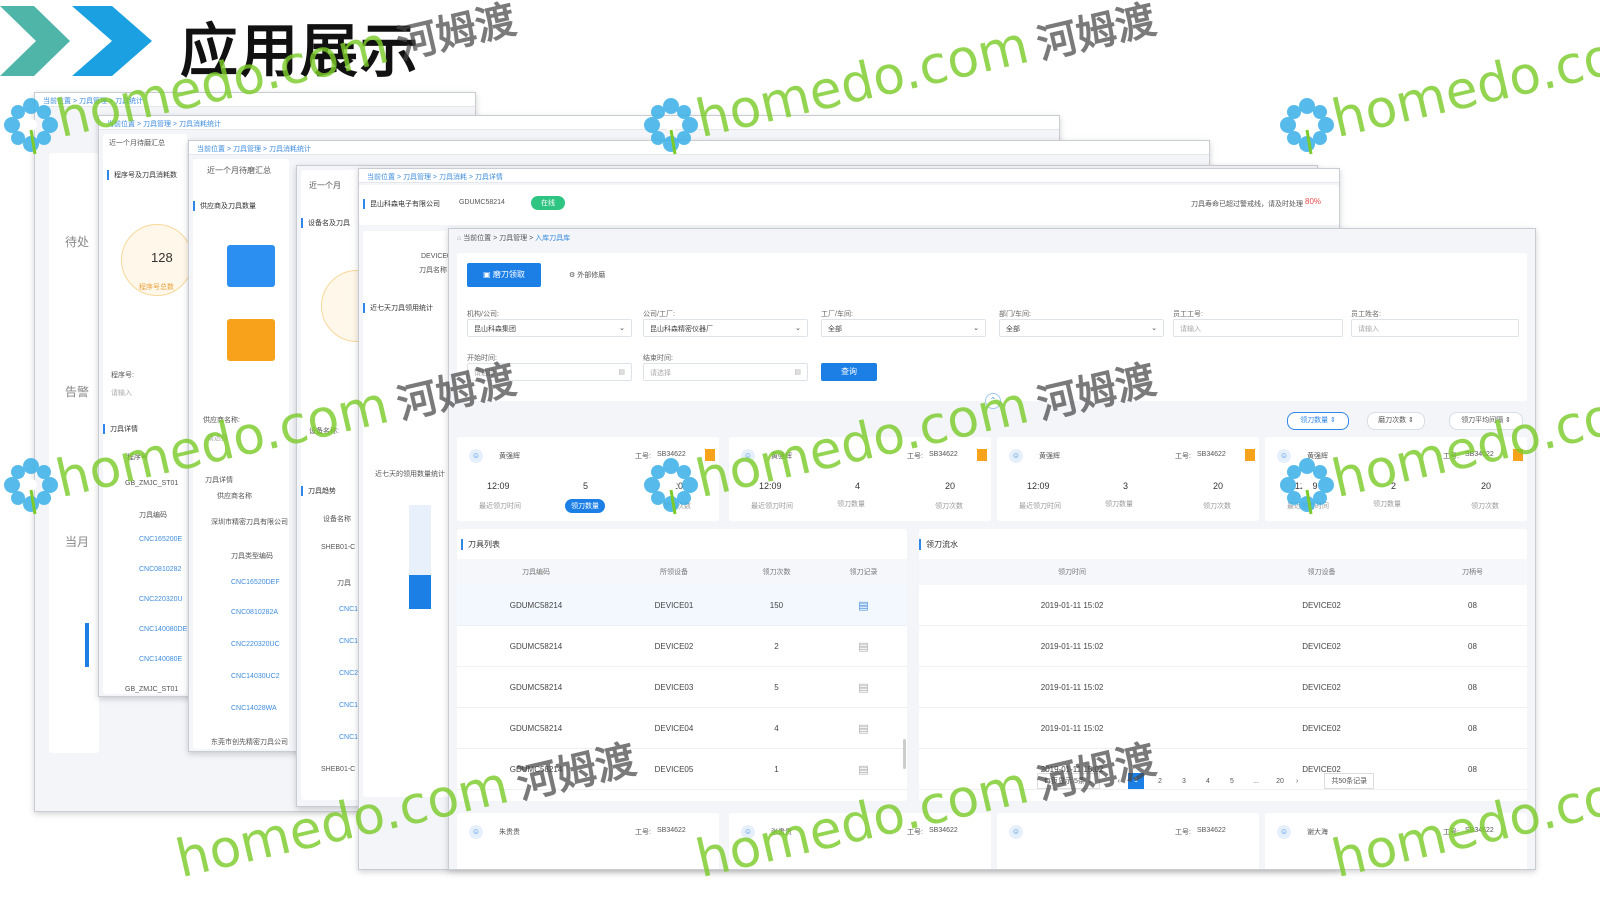 This screenshot has width=1600, height=900. Describe the element at coordinates (1015, 314) in the screenshot. I see `filter-label: 部门/车间:` at that location.